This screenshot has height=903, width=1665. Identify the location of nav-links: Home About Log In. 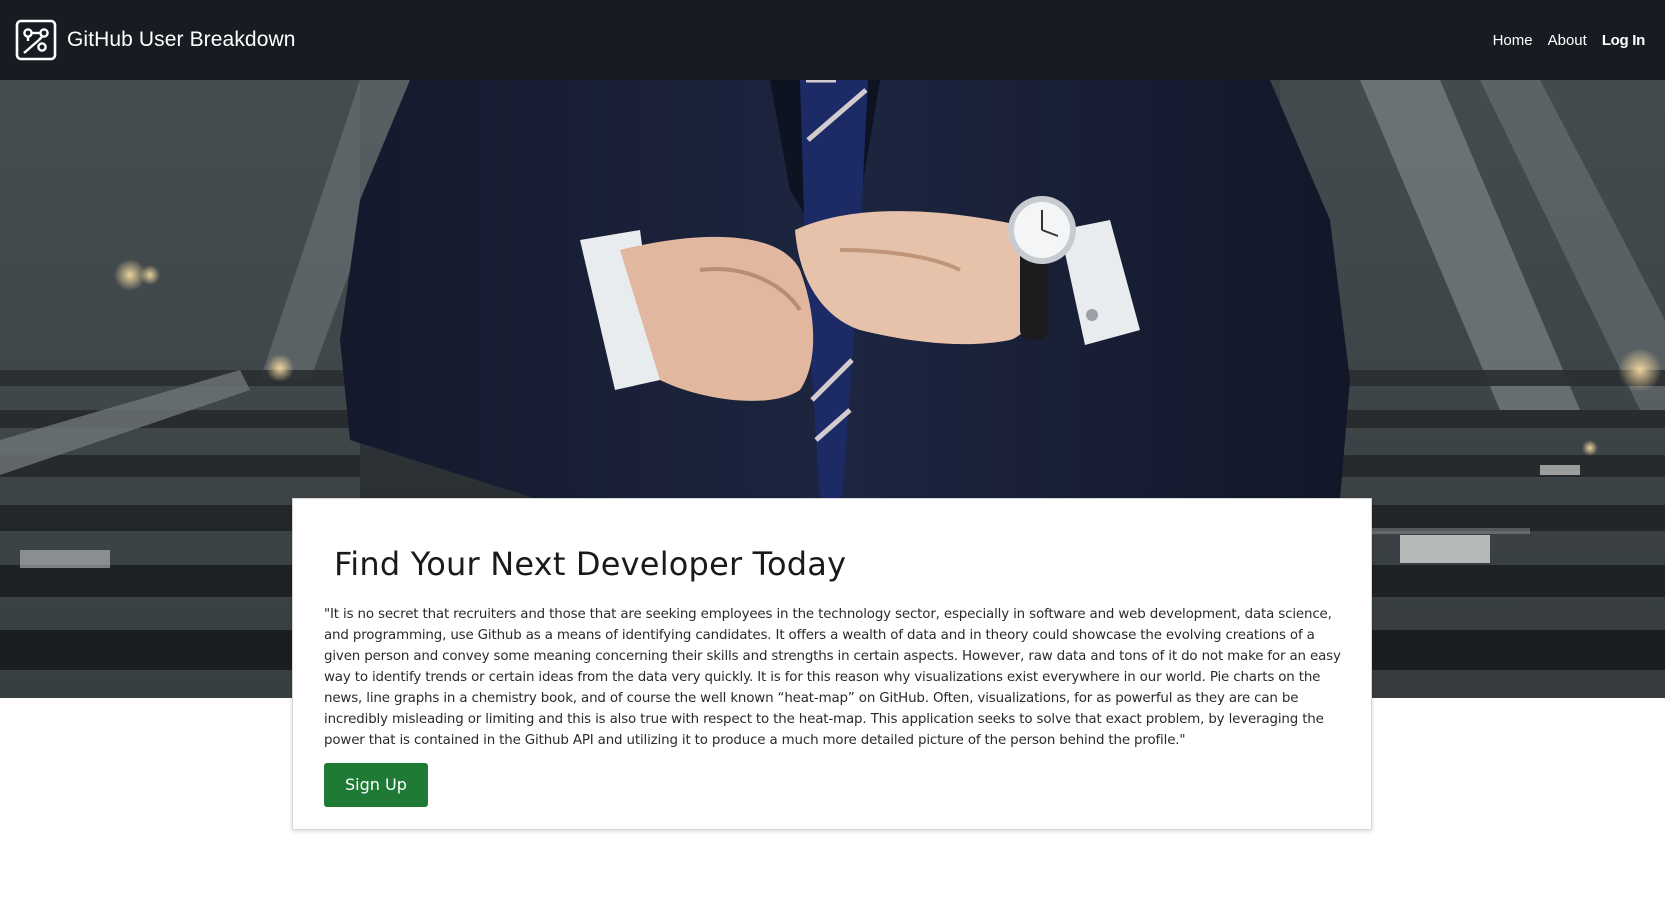
(1569, 40).